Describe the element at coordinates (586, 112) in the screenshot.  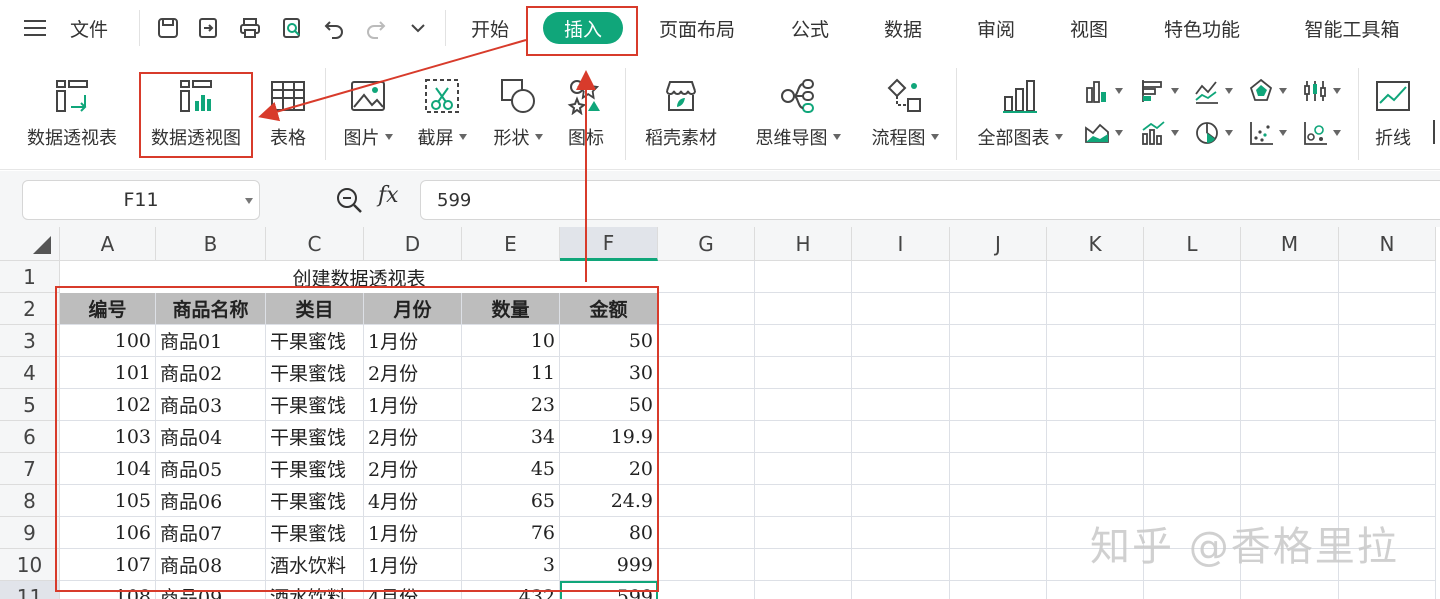
I see `icon-button: 图标` at that location.